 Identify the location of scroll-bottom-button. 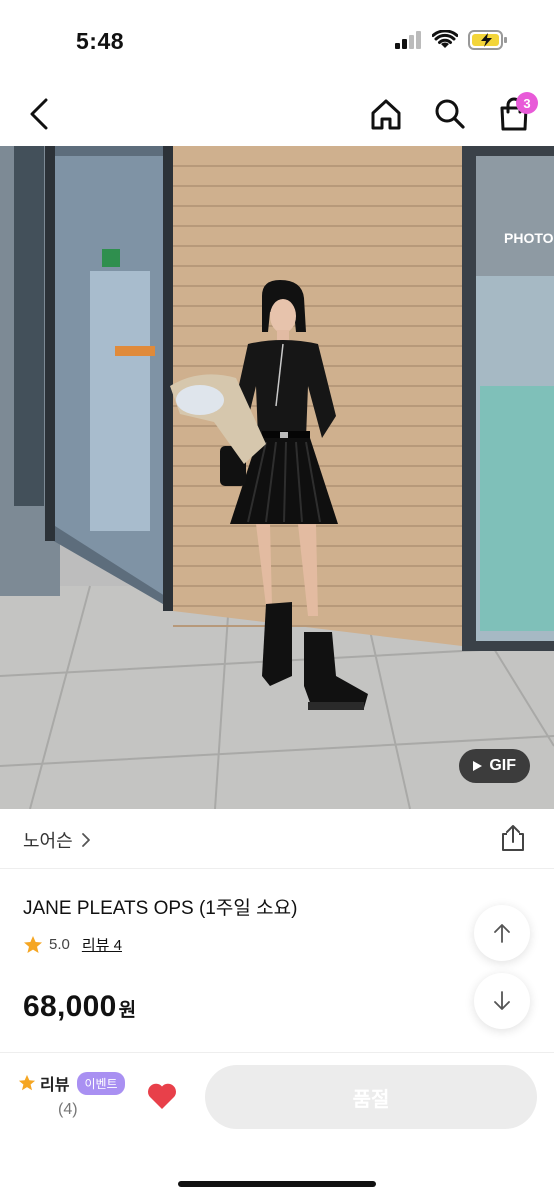
(502, 1001).